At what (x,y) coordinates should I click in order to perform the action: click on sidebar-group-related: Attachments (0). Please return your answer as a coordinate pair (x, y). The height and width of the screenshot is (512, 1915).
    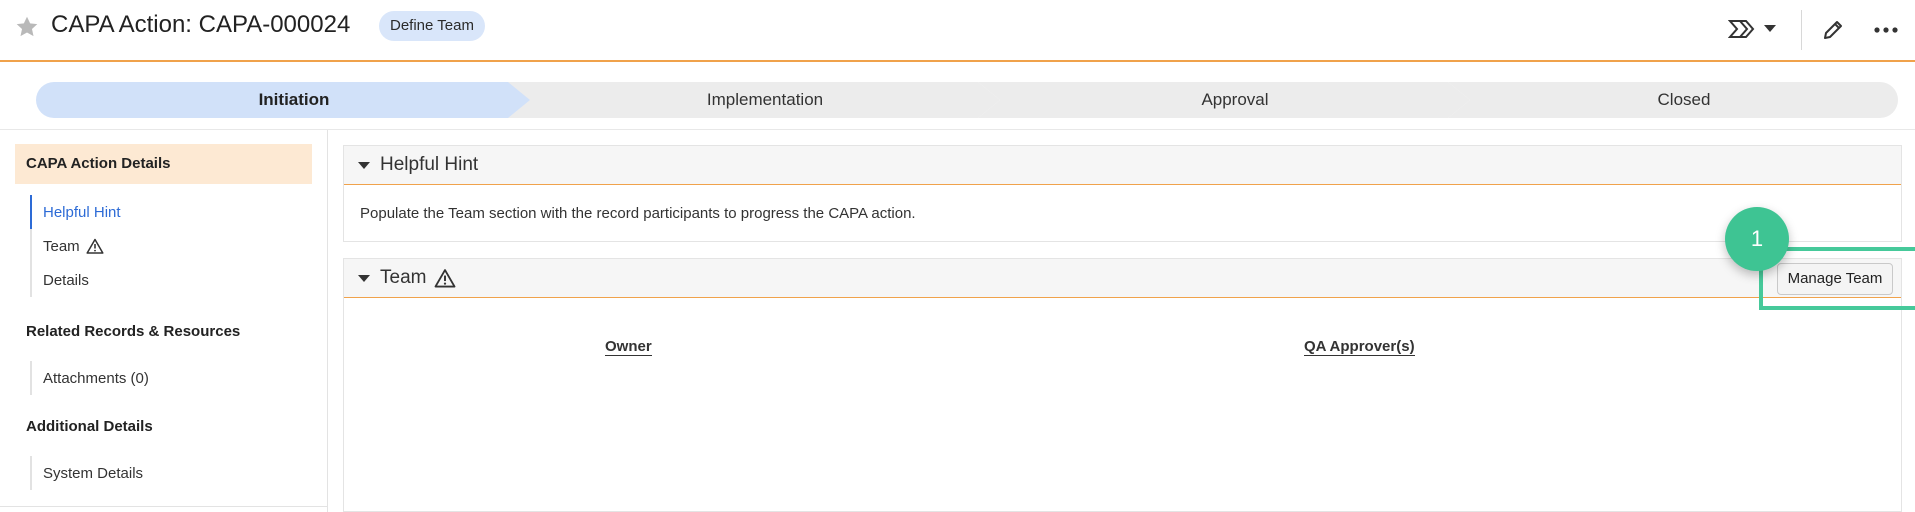
    Looking at the image, I should click on (89, 378).